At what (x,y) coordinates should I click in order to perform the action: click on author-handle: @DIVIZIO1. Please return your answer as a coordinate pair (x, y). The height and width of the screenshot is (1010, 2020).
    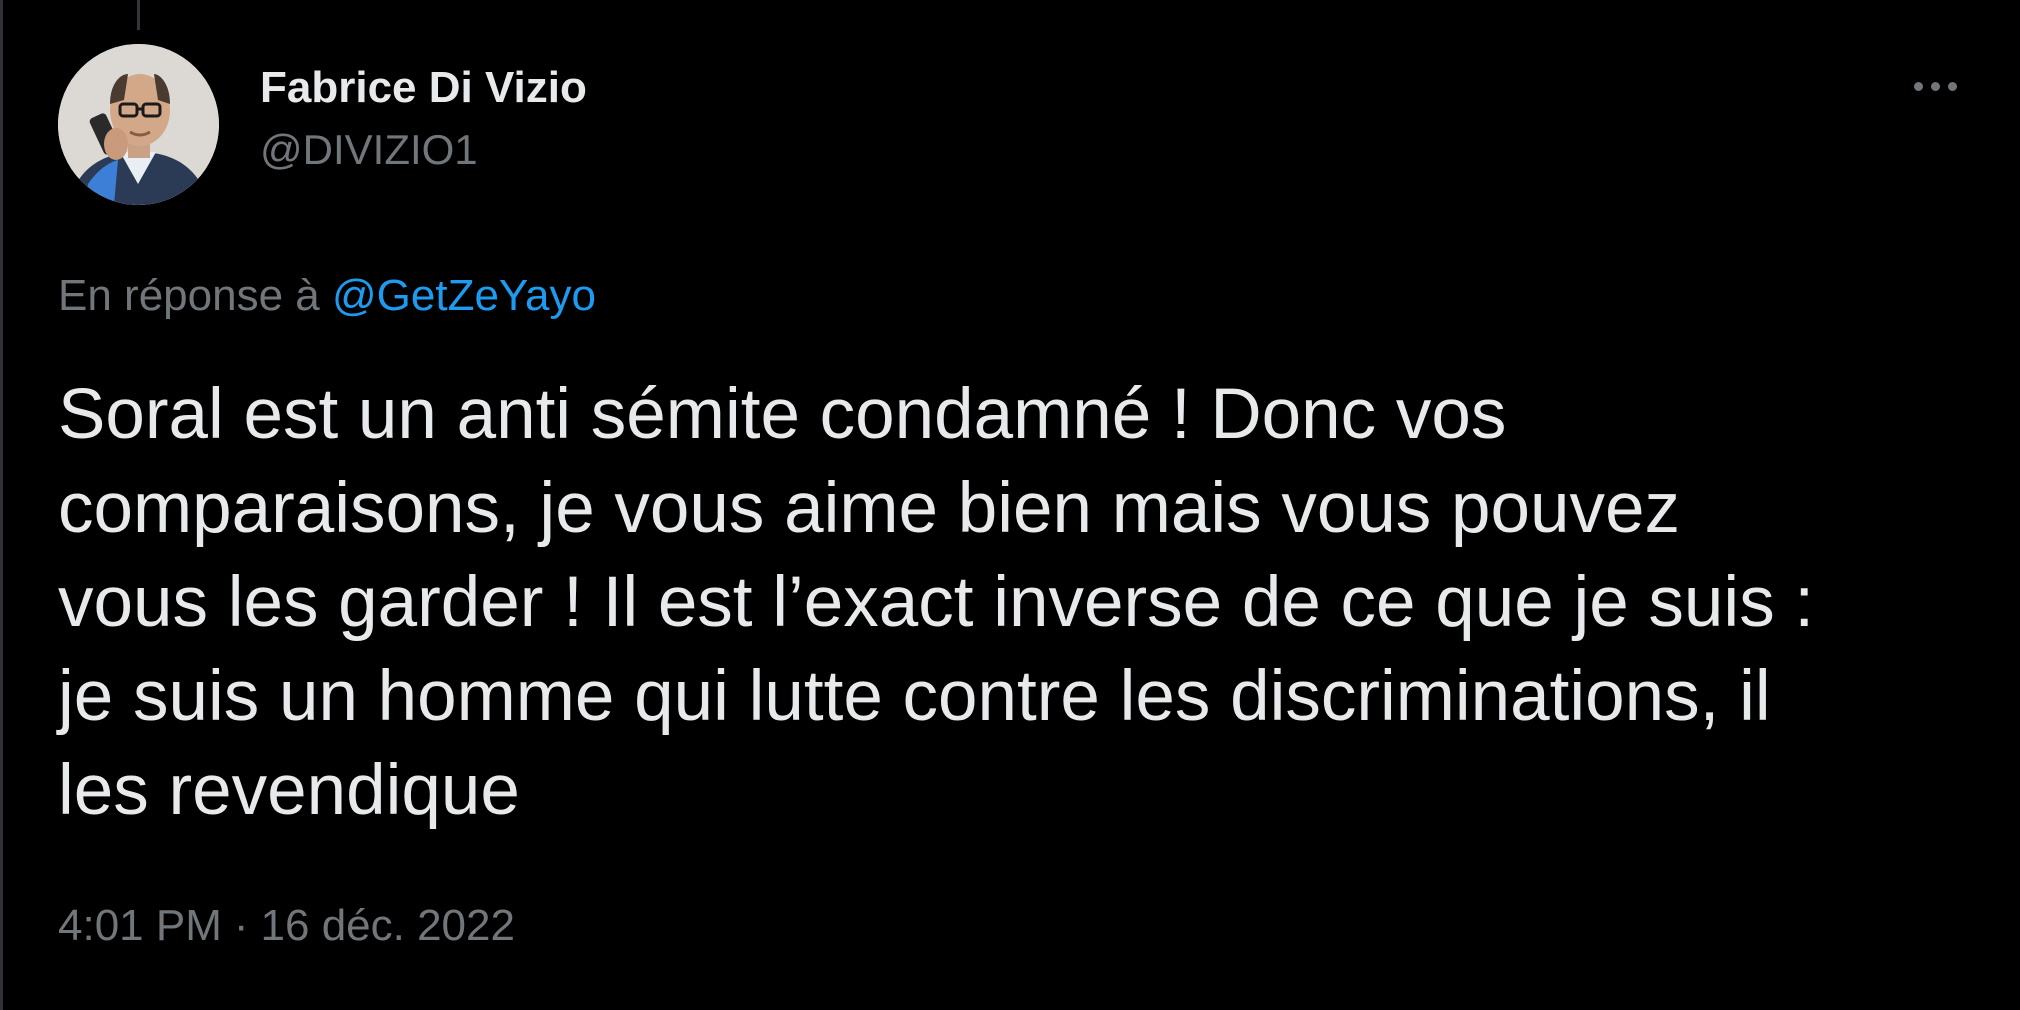
    Looking at the image, I should click on (423, 150).